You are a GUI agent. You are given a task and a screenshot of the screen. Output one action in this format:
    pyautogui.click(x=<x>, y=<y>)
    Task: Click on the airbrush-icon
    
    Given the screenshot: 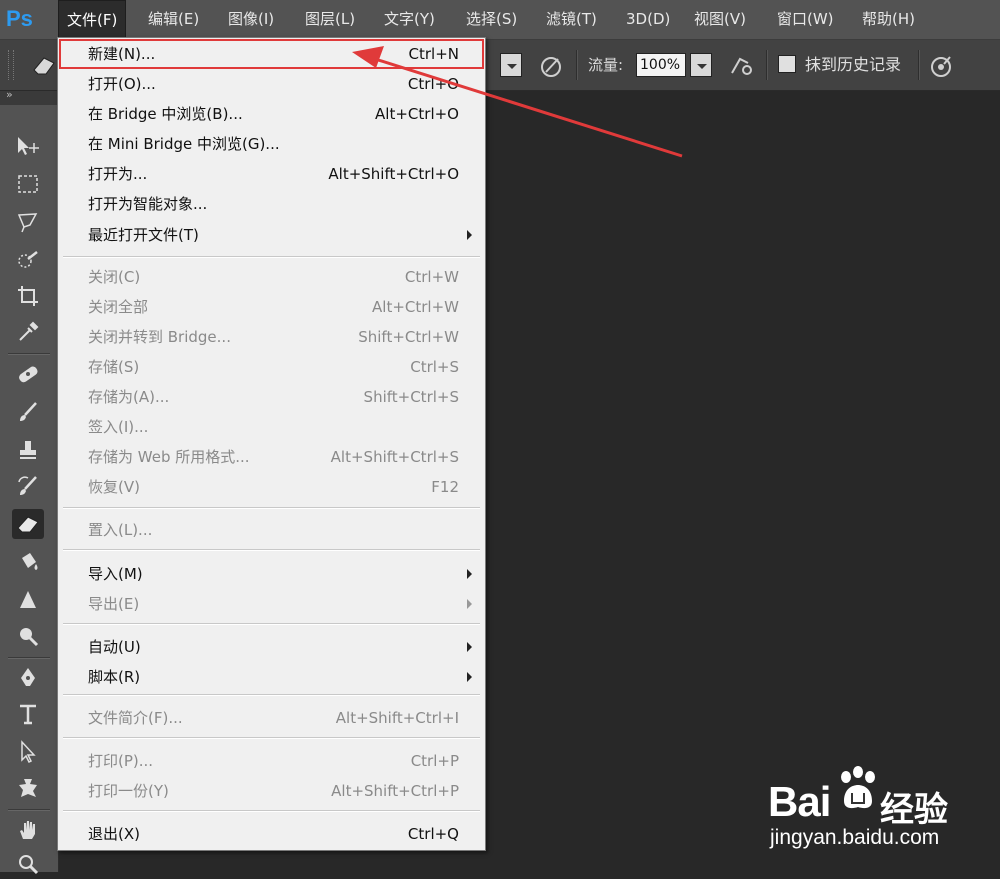 What is the action you would take?
    pyautogui.click(x=741, y=66)
    